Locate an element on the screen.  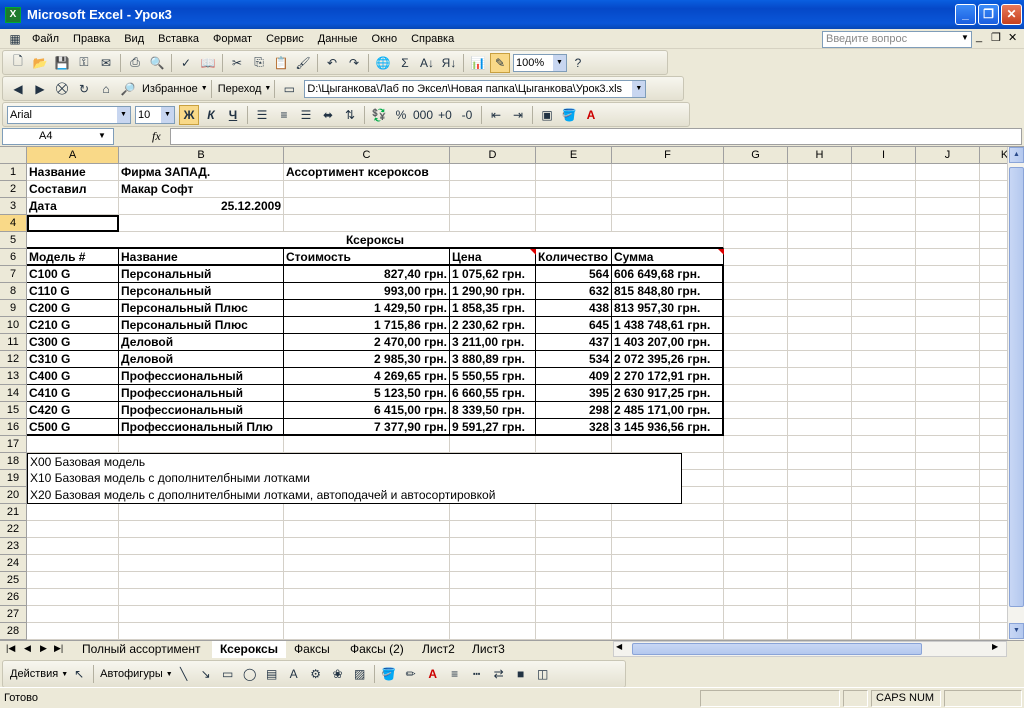
model-cell: C400 G is located at coordinates (73, 376).